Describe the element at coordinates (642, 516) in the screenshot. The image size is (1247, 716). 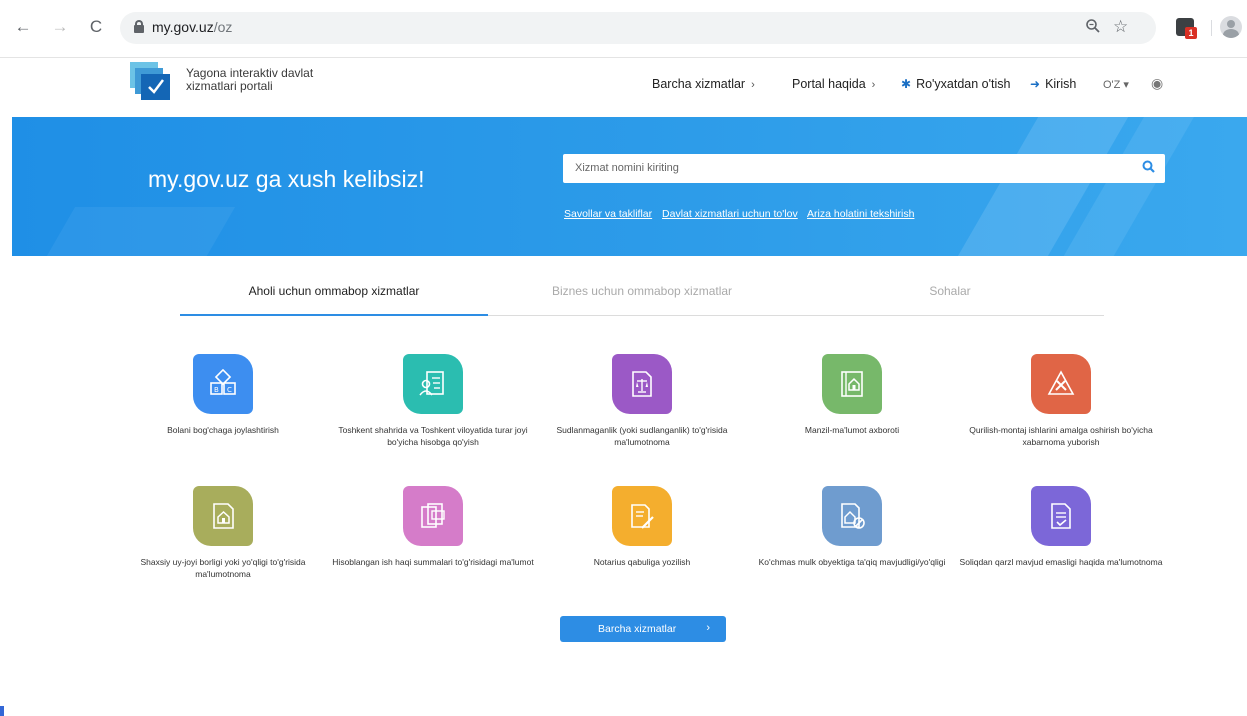
I see `notary-pen-icon` at that location.